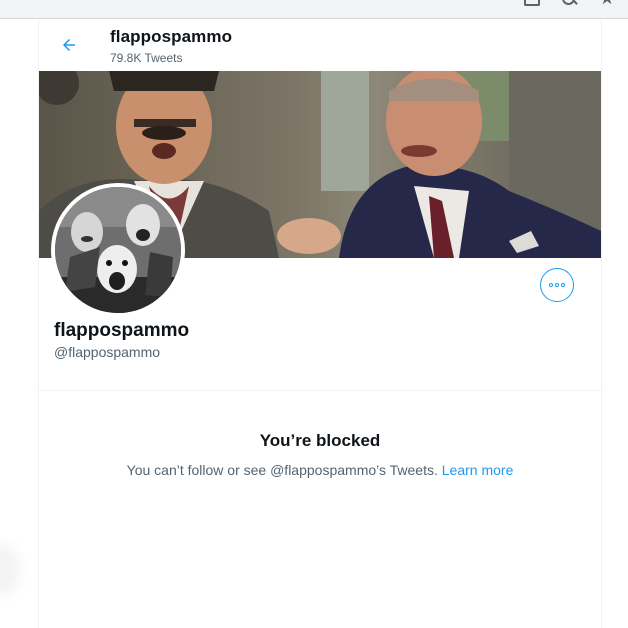 Image resolution: width=628 pixels, height=628 pixels. I want to click on avatar, so click(118, 250).